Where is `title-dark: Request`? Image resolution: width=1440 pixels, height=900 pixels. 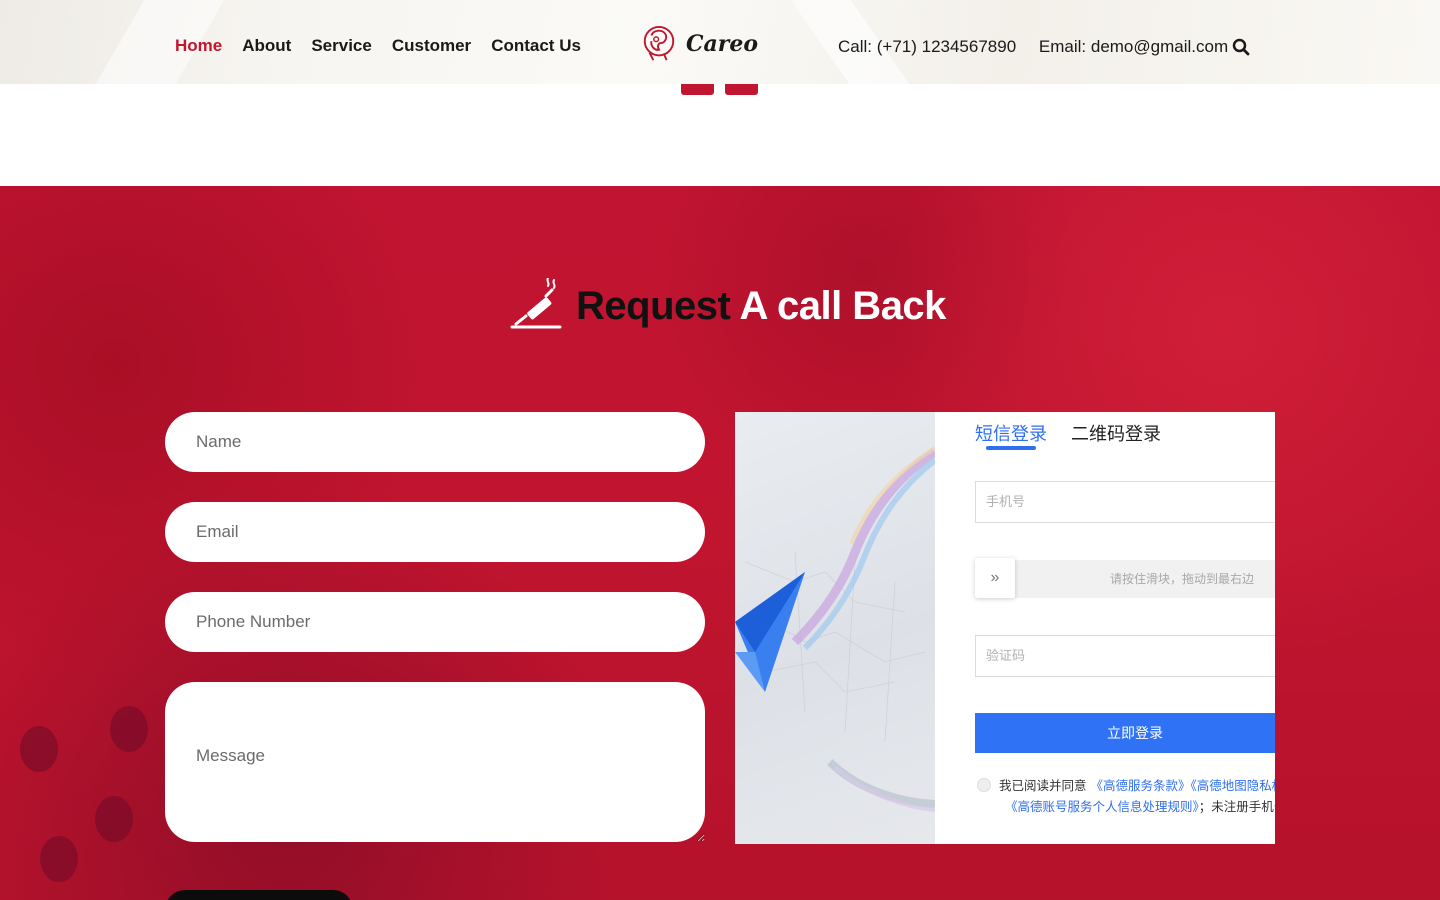 title-dark: Request is located at coordinates (653, 305).